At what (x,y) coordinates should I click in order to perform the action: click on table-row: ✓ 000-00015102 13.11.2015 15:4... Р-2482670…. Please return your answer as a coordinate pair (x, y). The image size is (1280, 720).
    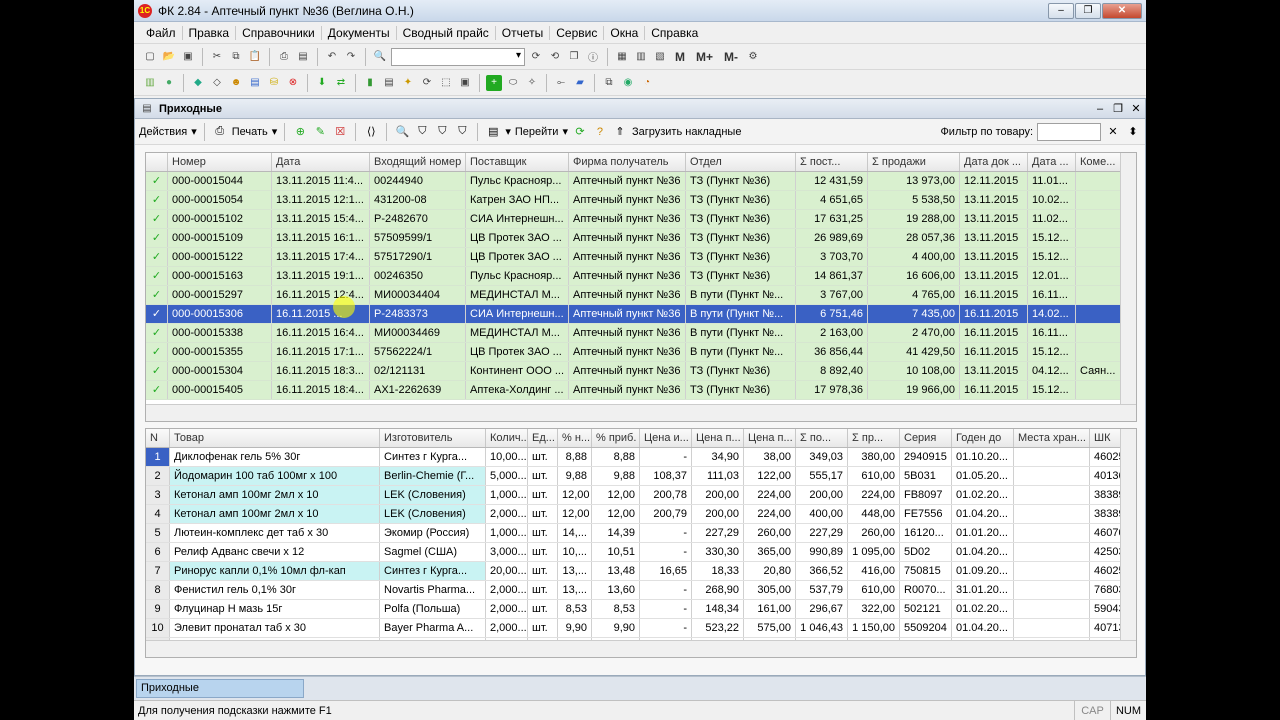
    Looking at the image, I should click on (641, 219).